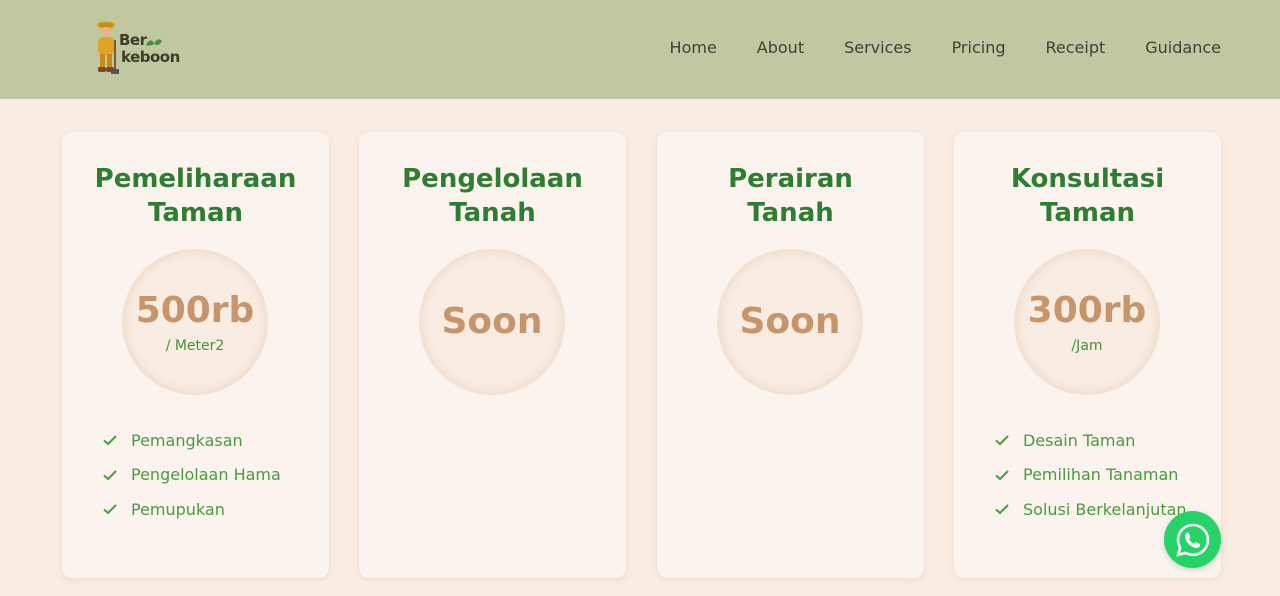  What do you see at coordinates (1183, 48) in the screenshot?
I see `nav-guidance: Guidance` at bounding box center [1183, 48].